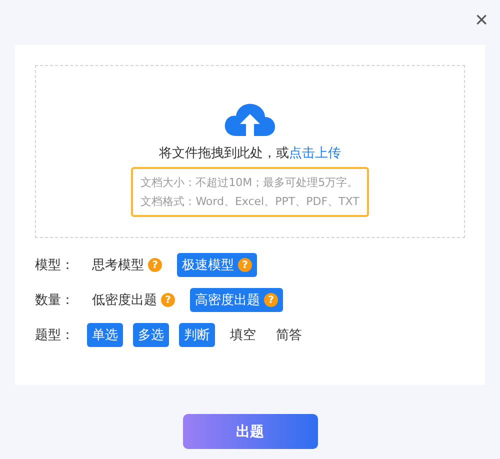 This screenshot has height=459, width=500. I want to click on requirement-text: 文档格式：Word、Excel、PPT、PDF、TXT, so click(250, 202).